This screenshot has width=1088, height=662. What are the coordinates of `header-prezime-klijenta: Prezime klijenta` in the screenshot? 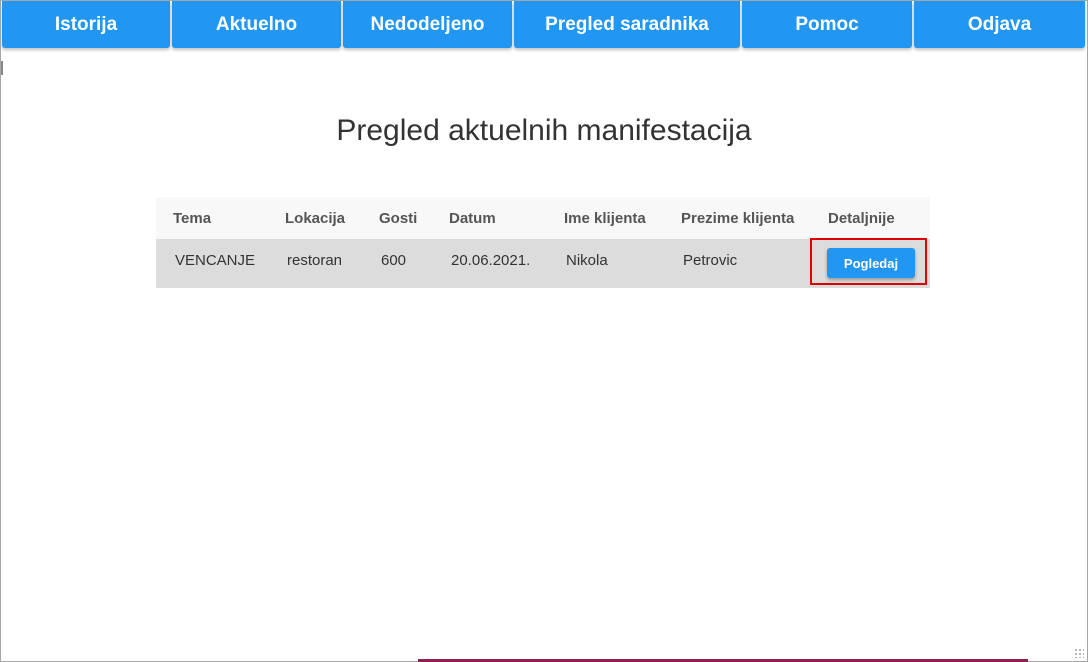 It's located at (738, 218).